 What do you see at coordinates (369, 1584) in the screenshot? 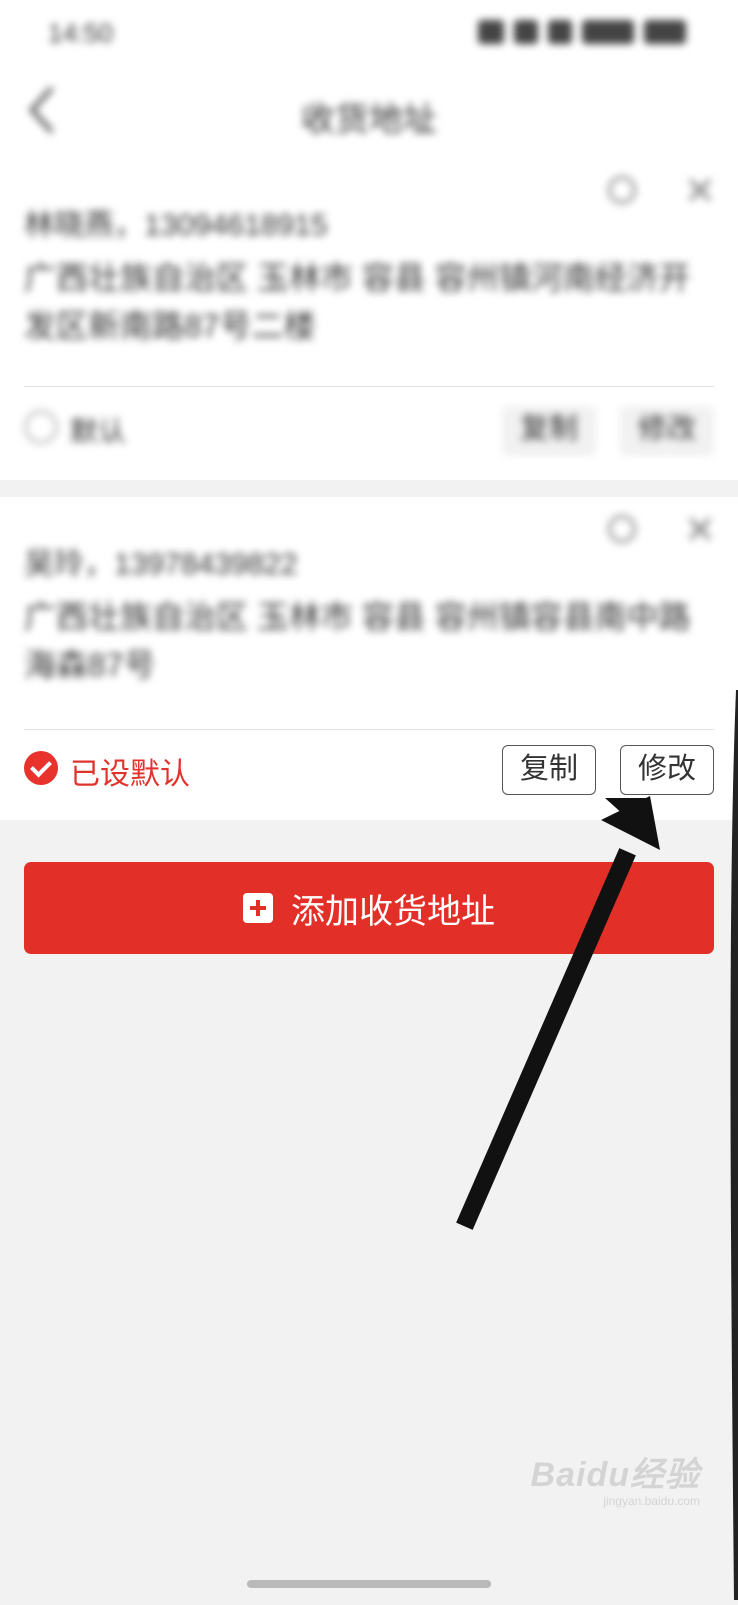
I see `home-indicator` at bounding box center [369, 1584].